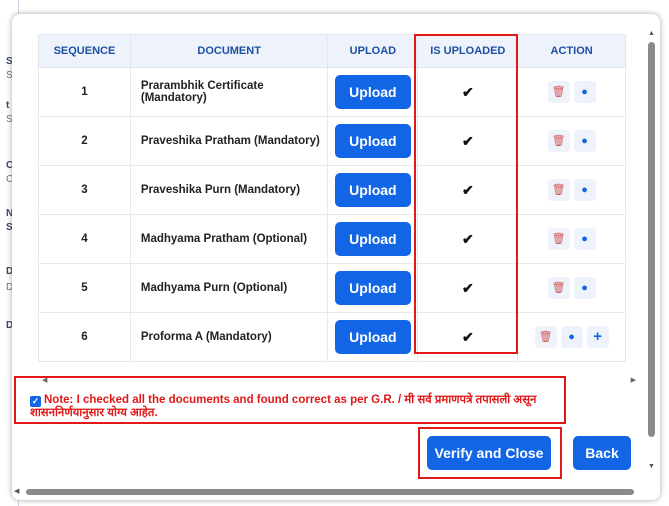  What do you see at coordinates (35, 401) in the screenshot?
I see `note-checkbox: ✓` at bounding box center [35, 401].